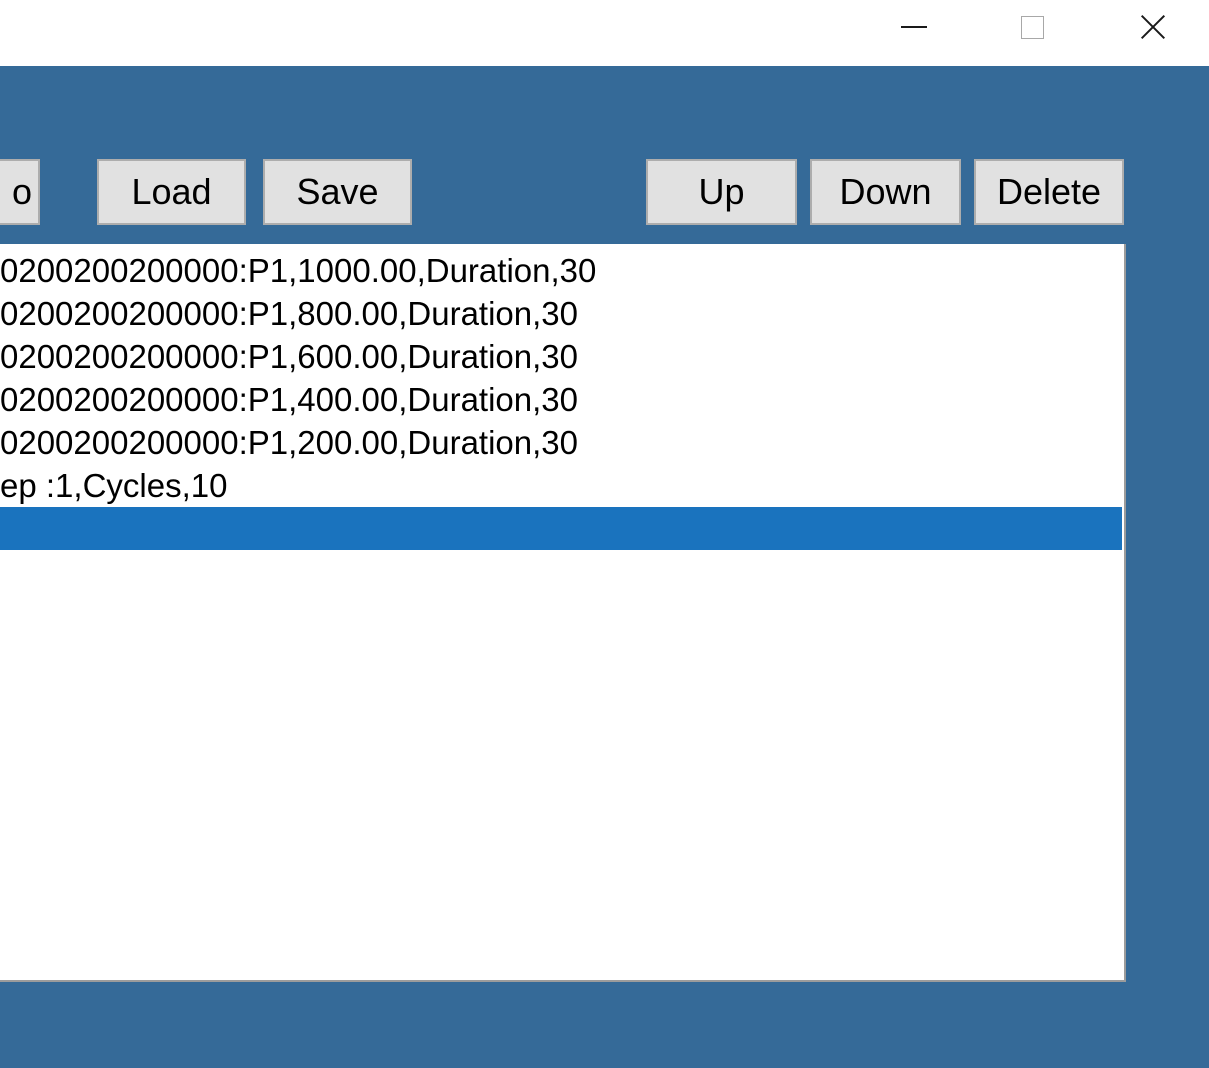 The height and width of the screenshot is (1068, 1209). I want to click on list-item: 0200200200000:P1,1000.00,Duration,30, so click(561, 270).